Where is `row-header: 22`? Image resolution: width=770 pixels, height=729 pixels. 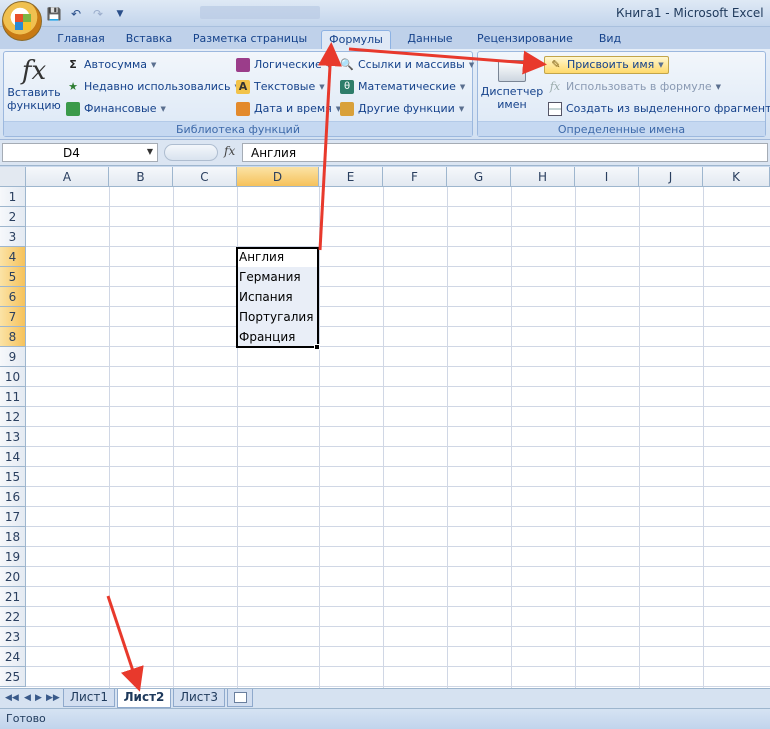
row-header: 22 is located at coordinates (13, 617).